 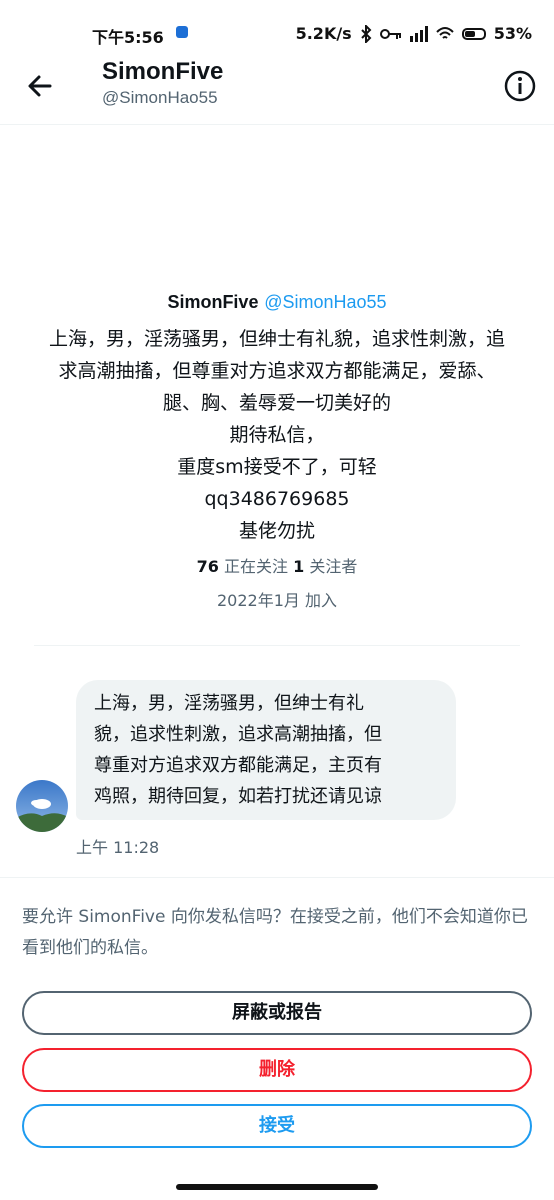 What do you see at coordinates (444, 32) in the screenshot?
I see `wifi-icon` at bounding box center [444, 32].